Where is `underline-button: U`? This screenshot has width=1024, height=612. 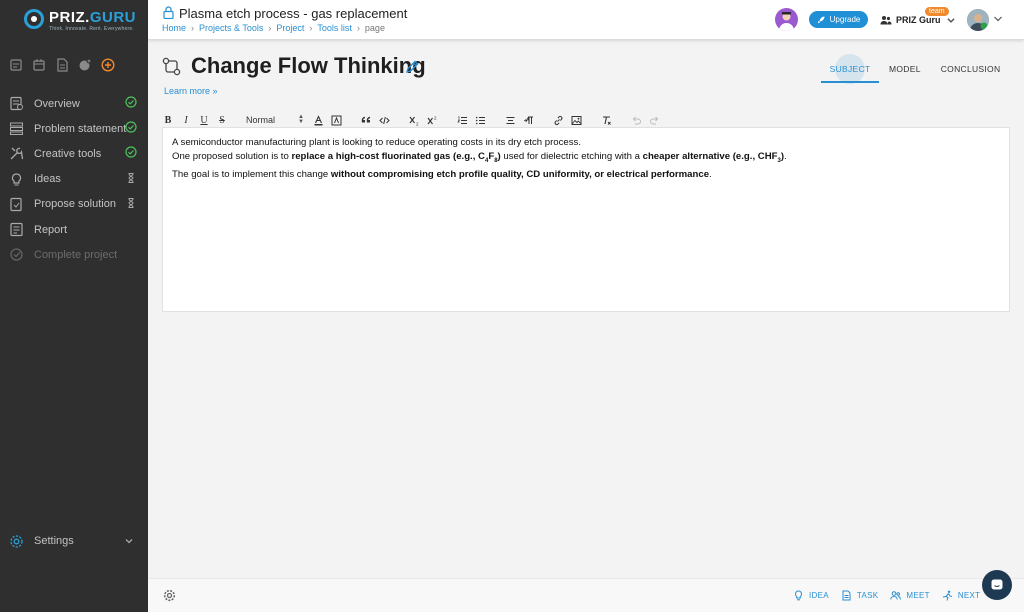 underline-button: U is located at coordinates (204, 120).